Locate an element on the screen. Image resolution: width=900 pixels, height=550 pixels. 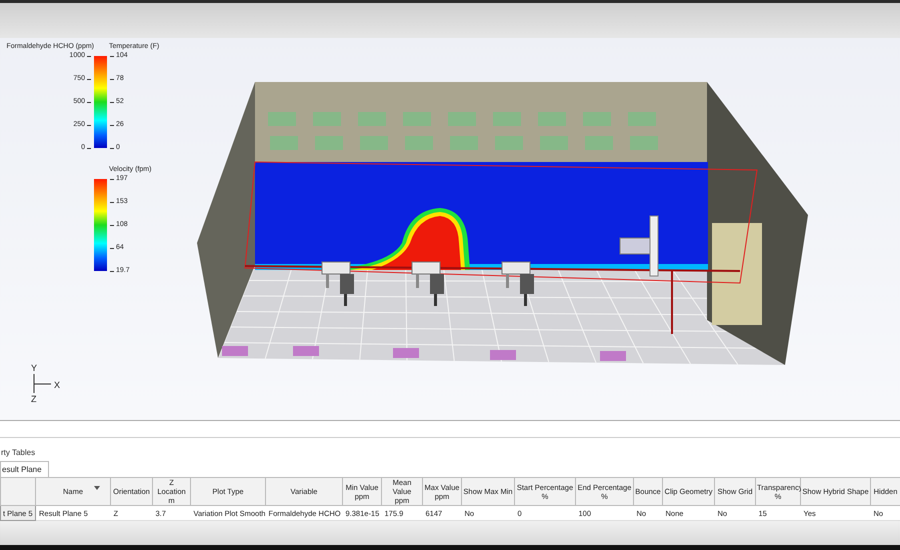
panel-title: rty Tables is located at coordinates (18, 453).